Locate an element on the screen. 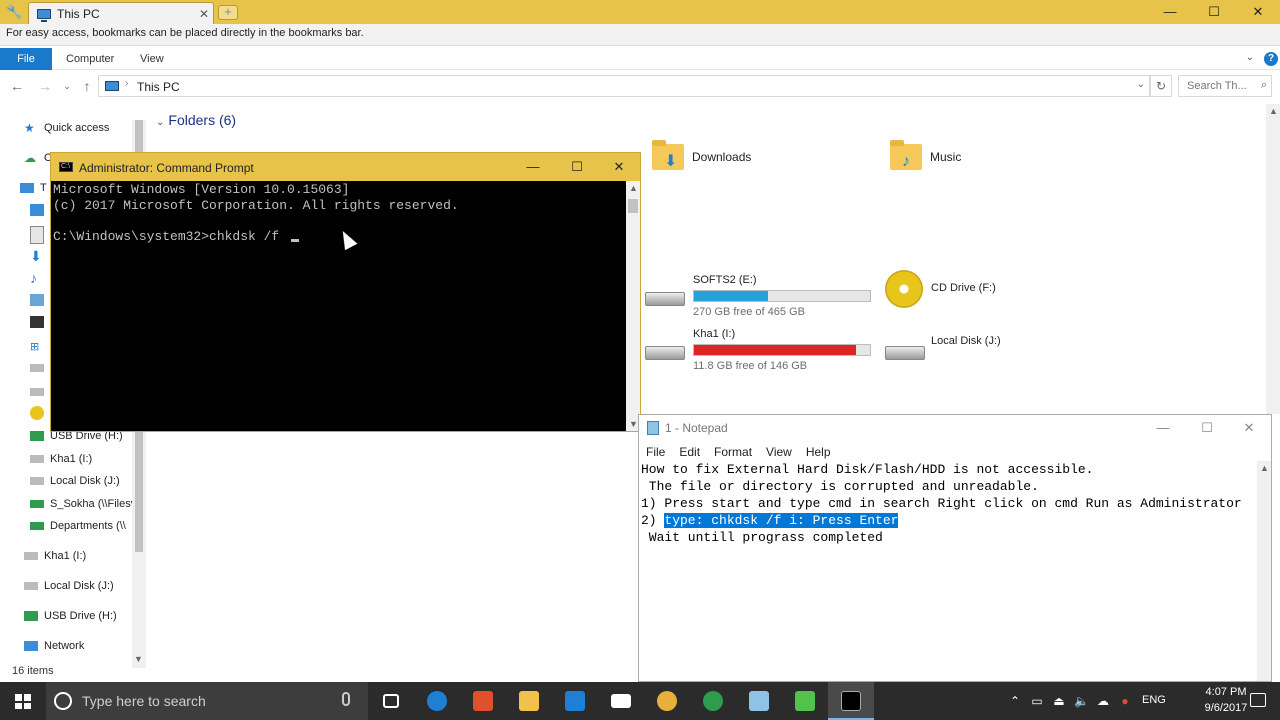 The height and width of the screenshot is (720, 1280). recent-locations-icon: ⌄ is located at coordinates (67, 86).